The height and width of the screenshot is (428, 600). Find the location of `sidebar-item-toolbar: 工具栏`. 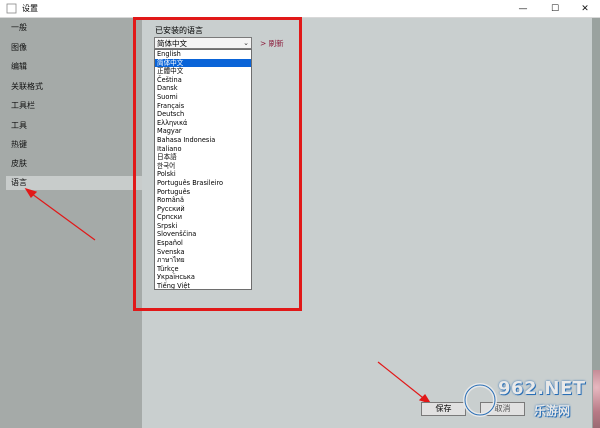

sidebar-item-toolbar: 工具栏 is located at coordinates (23, 106).